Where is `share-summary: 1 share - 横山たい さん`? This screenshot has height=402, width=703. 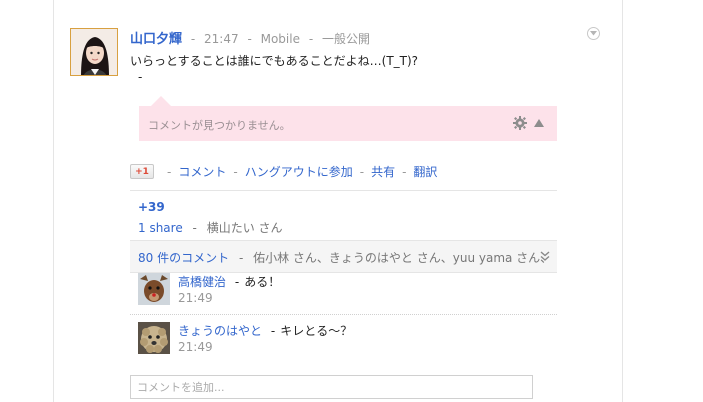 share-summary: 1 share - 横山たい さん is located at coordinates (210, 227).